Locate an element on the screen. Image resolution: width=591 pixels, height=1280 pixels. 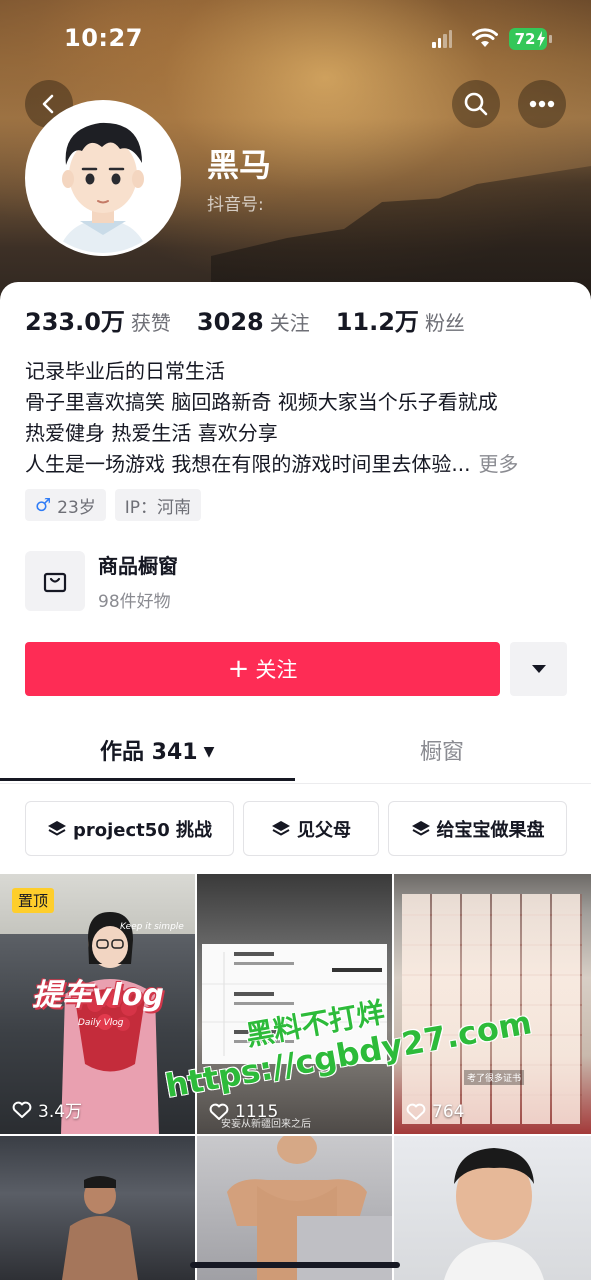
profile-nickname: 黑马 is located at coordinates (239, 165).